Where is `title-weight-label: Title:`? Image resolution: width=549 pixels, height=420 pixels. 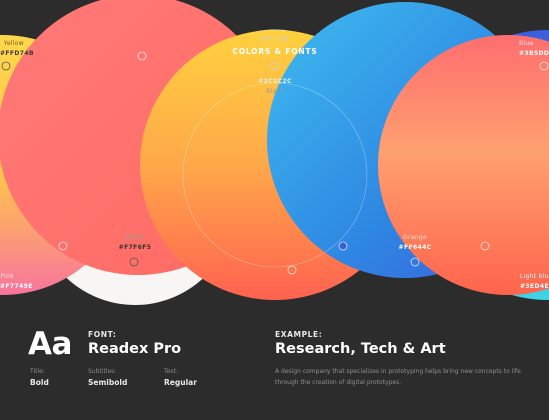 title-weight-label: Title: is located at coordinates (37, 371).